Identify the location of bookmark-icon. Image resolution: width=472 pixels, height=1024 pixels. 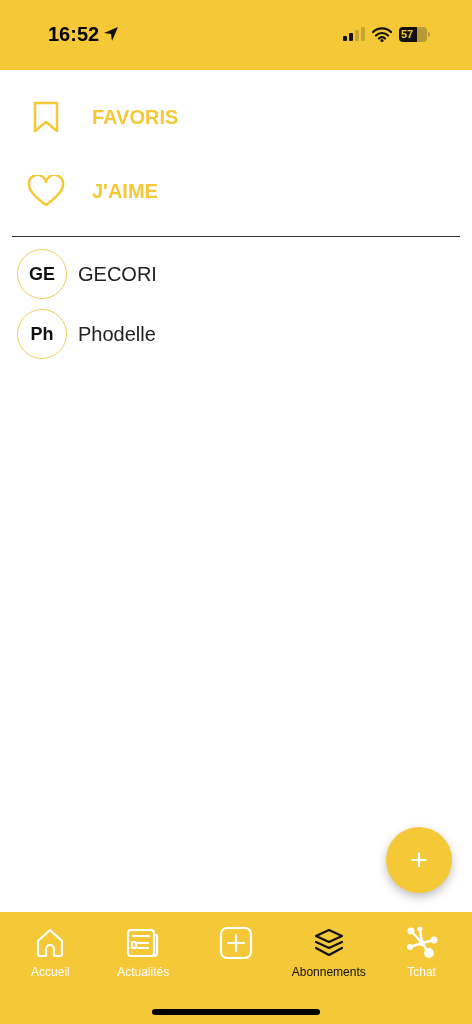
(46, 117).